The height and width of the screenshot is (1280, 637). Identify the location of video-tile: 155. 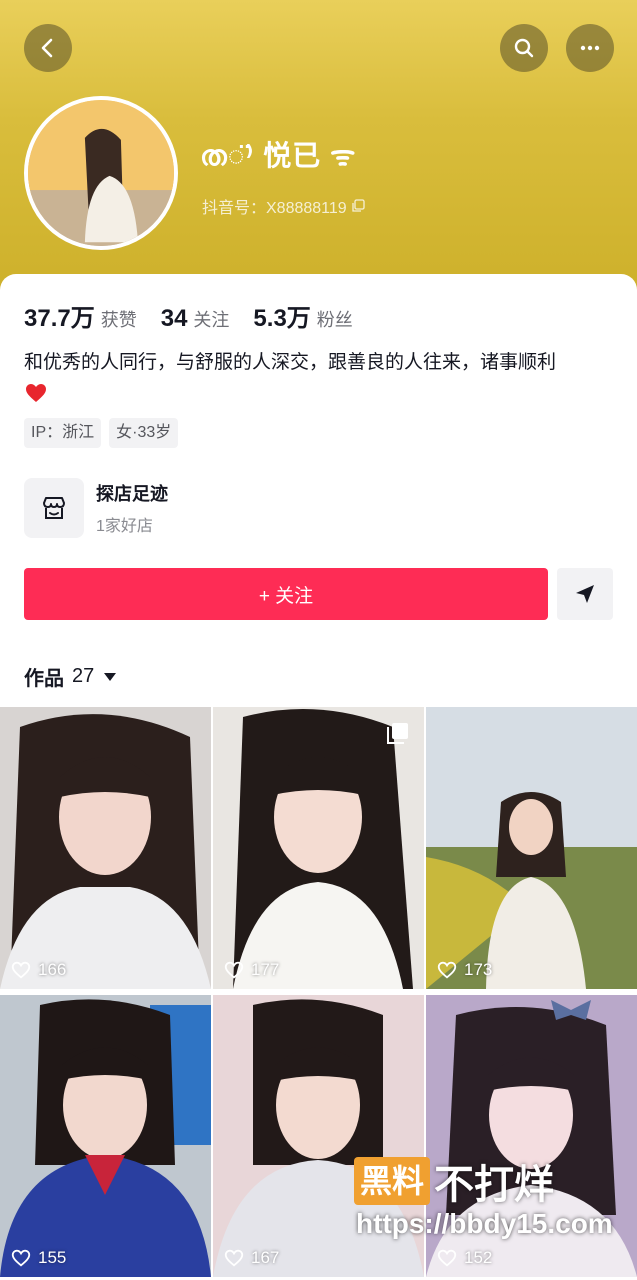
(105, 1135).